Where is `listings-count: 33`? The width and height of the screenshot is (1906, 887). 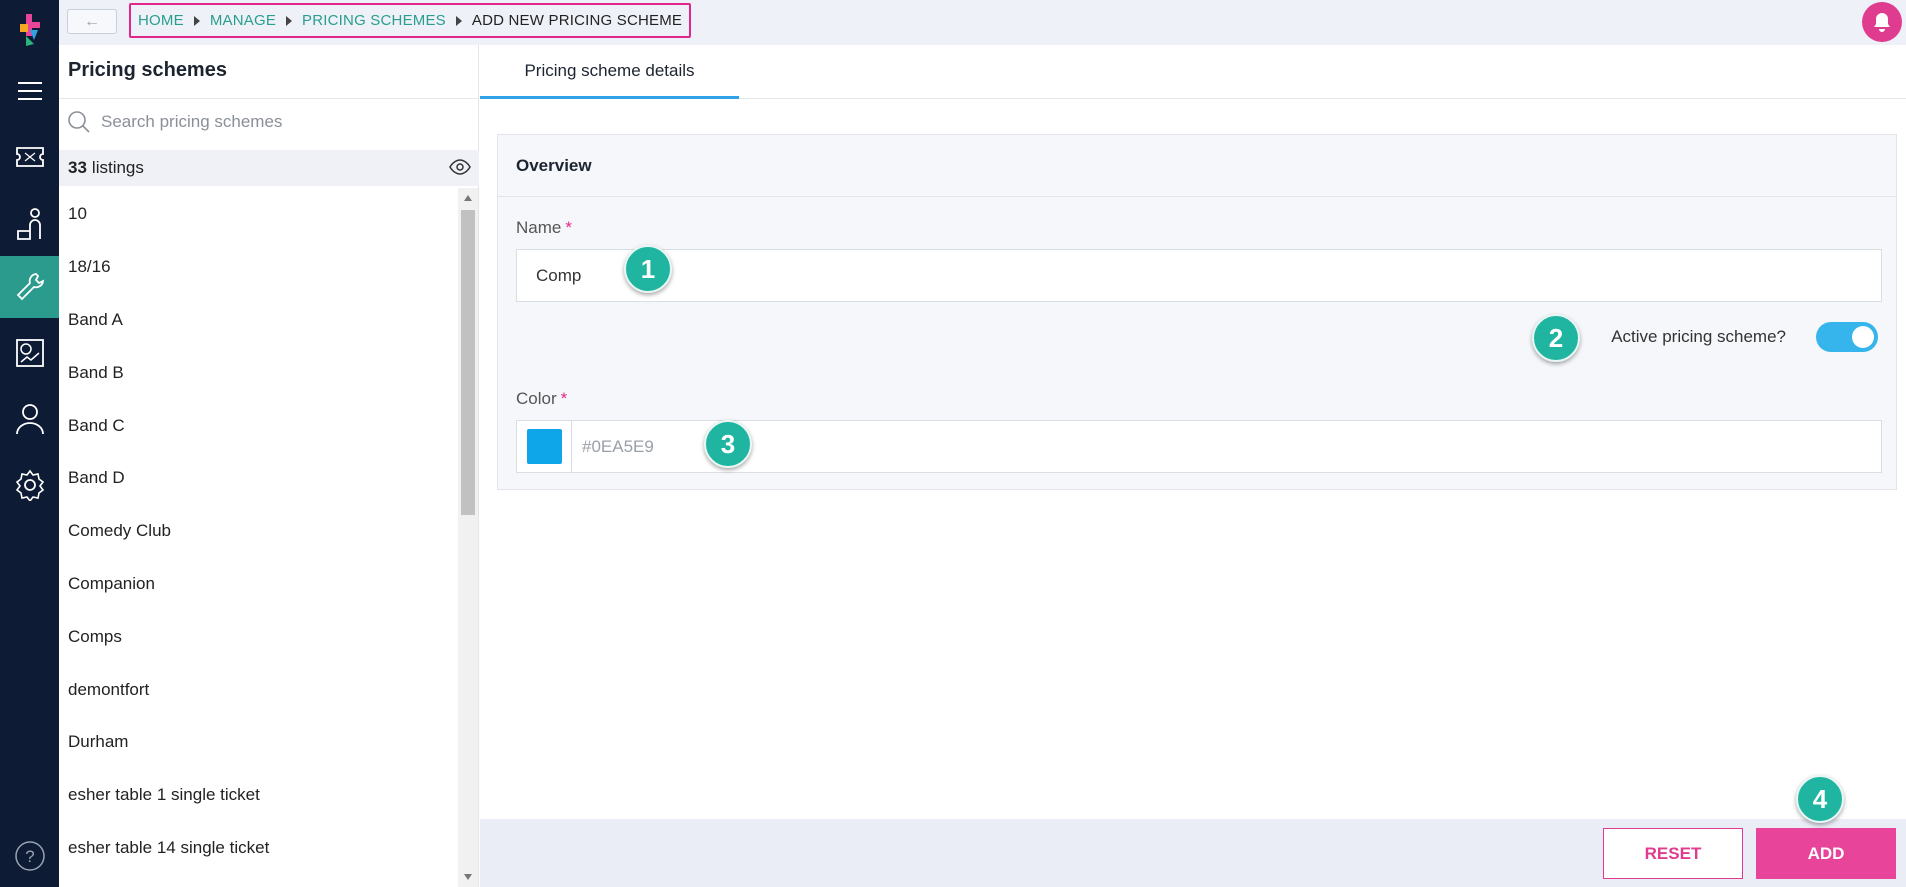
listings-count: 33 is located at coordinates (77, 167).